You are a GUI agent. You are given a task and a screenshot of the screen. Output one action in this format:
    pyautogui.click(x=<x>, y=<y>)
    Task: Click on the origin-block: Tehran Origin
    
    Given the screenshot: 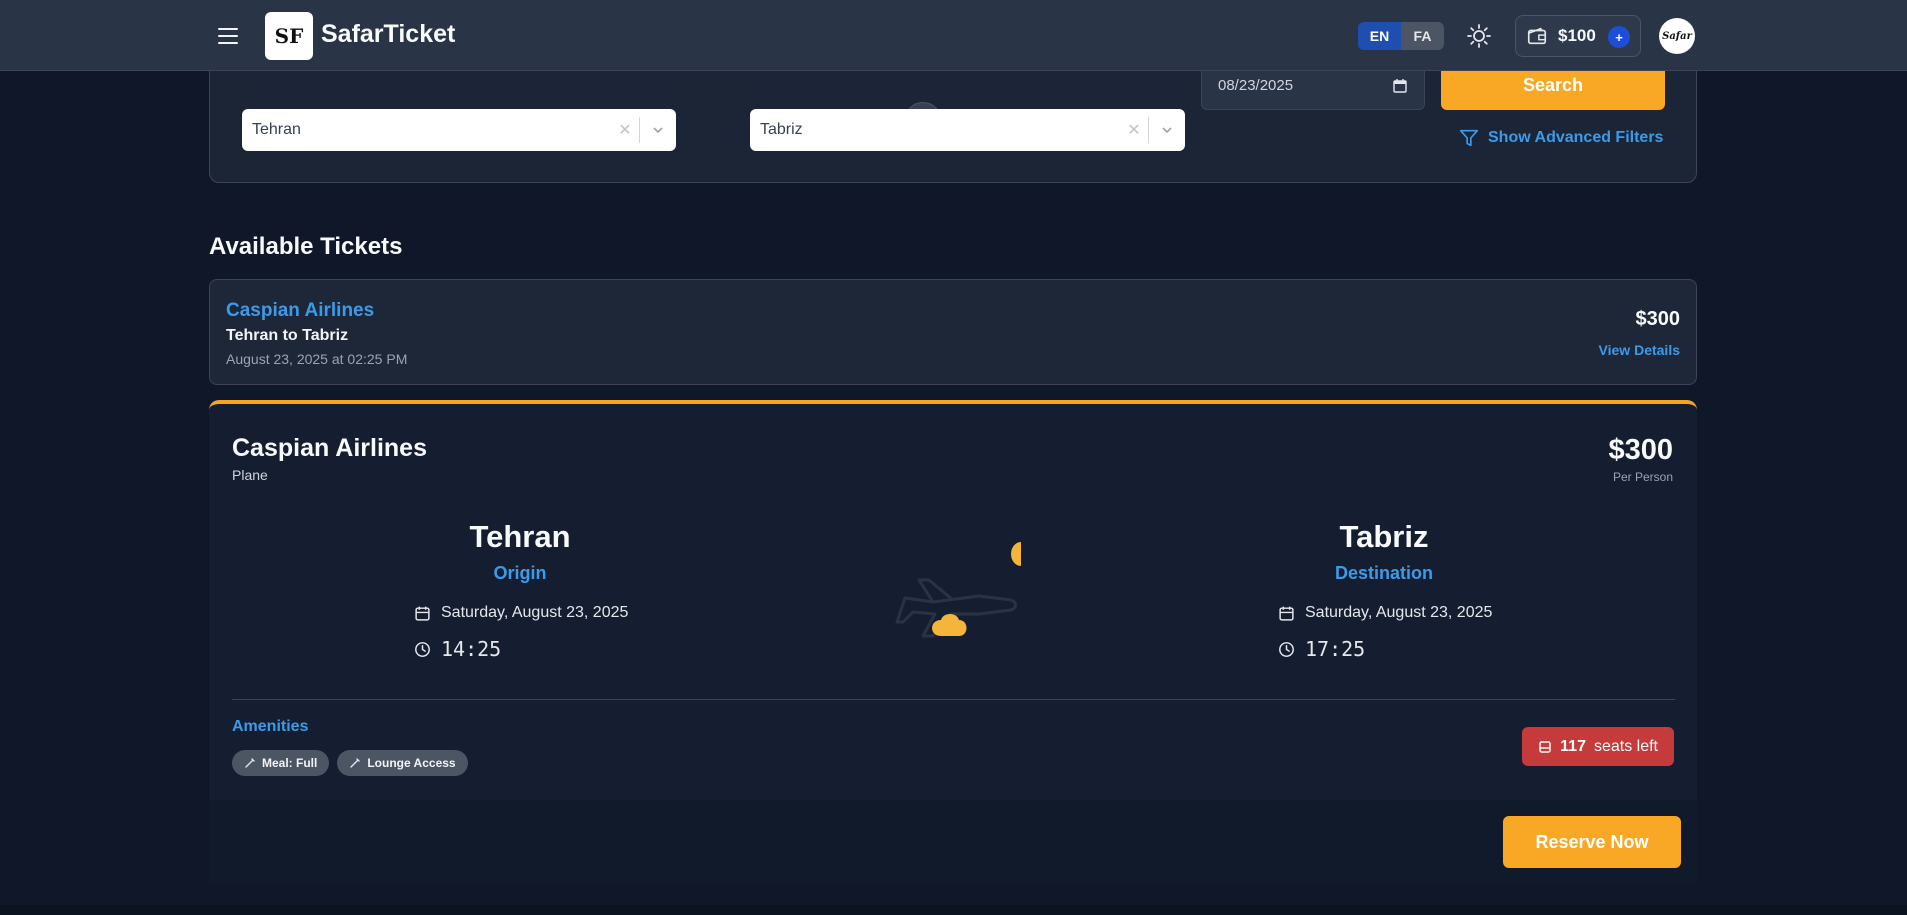 What is the action you would take?
    pyautogui.click(x=520, y=551)
    